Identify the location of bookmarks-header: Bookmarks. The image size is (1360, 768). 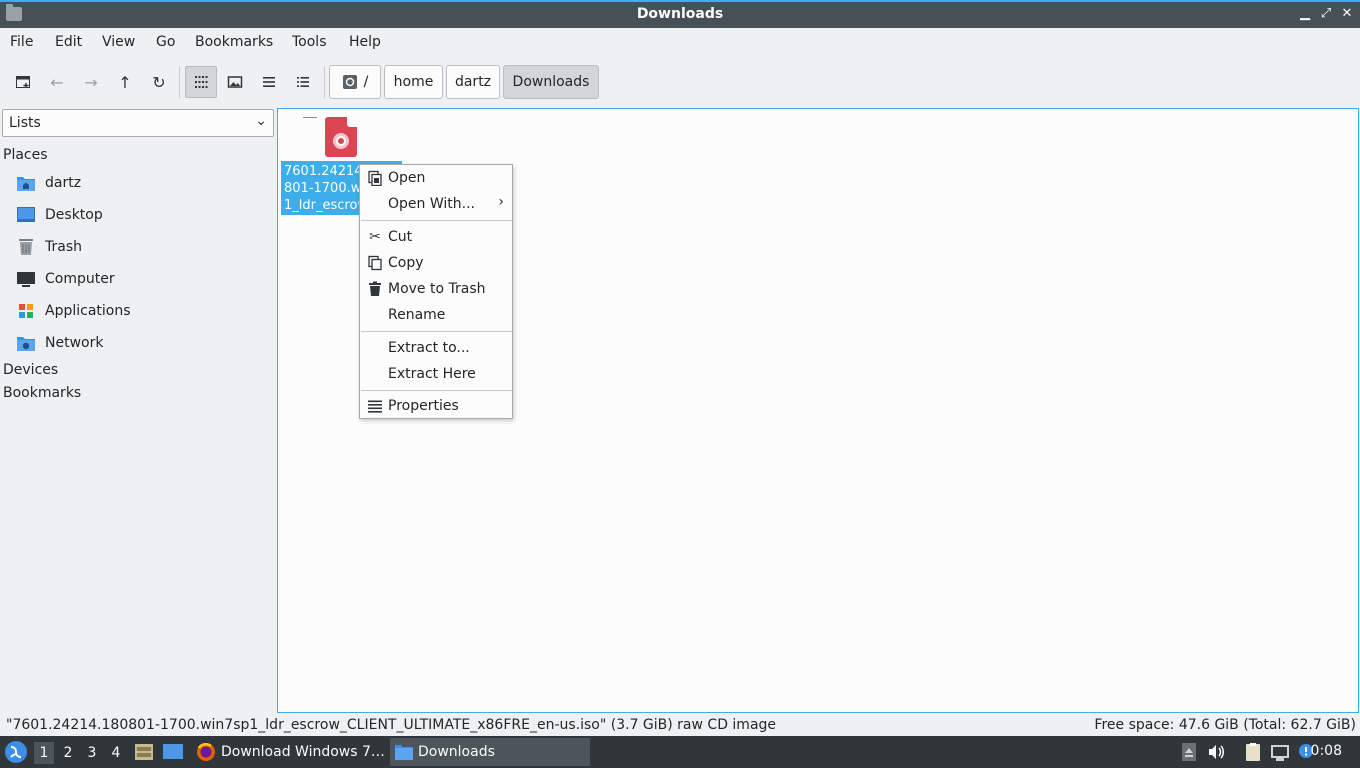
(42, 393).